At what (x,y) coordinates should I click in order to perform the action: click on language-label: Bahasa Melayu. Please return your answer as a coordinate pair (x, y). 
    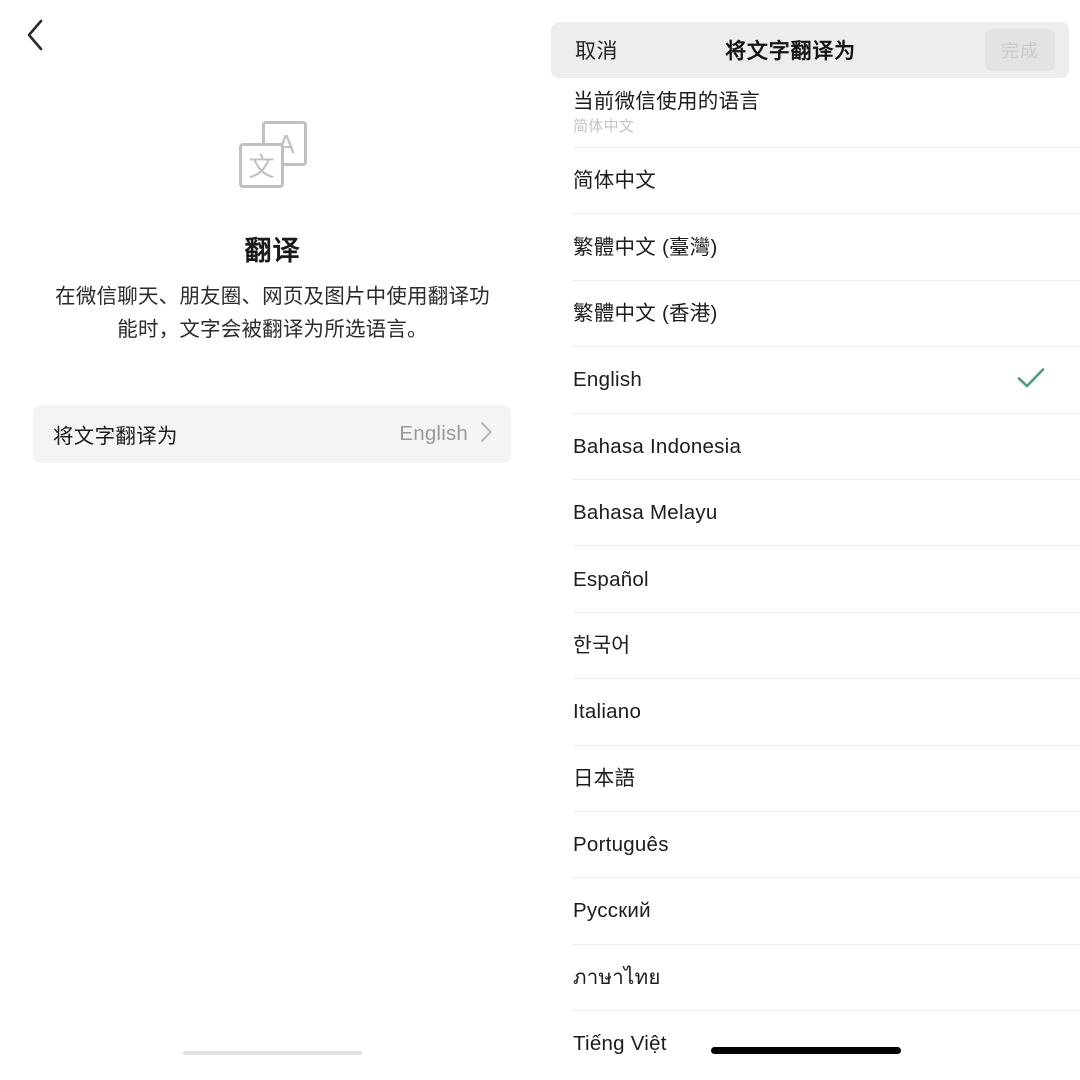
    Looking at the image, I should click on (645, 513).